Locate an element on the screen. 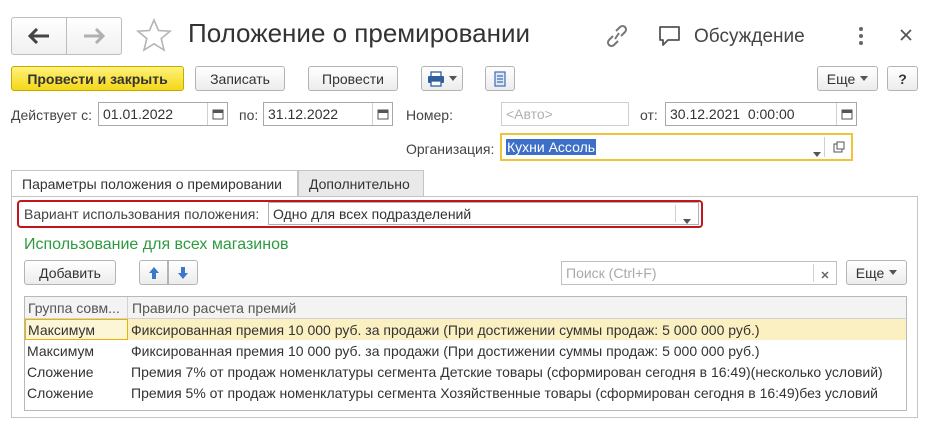 Image resolution: width=930 pixels, height=425 pixels. close-icon is located at coordinates (906, 36).